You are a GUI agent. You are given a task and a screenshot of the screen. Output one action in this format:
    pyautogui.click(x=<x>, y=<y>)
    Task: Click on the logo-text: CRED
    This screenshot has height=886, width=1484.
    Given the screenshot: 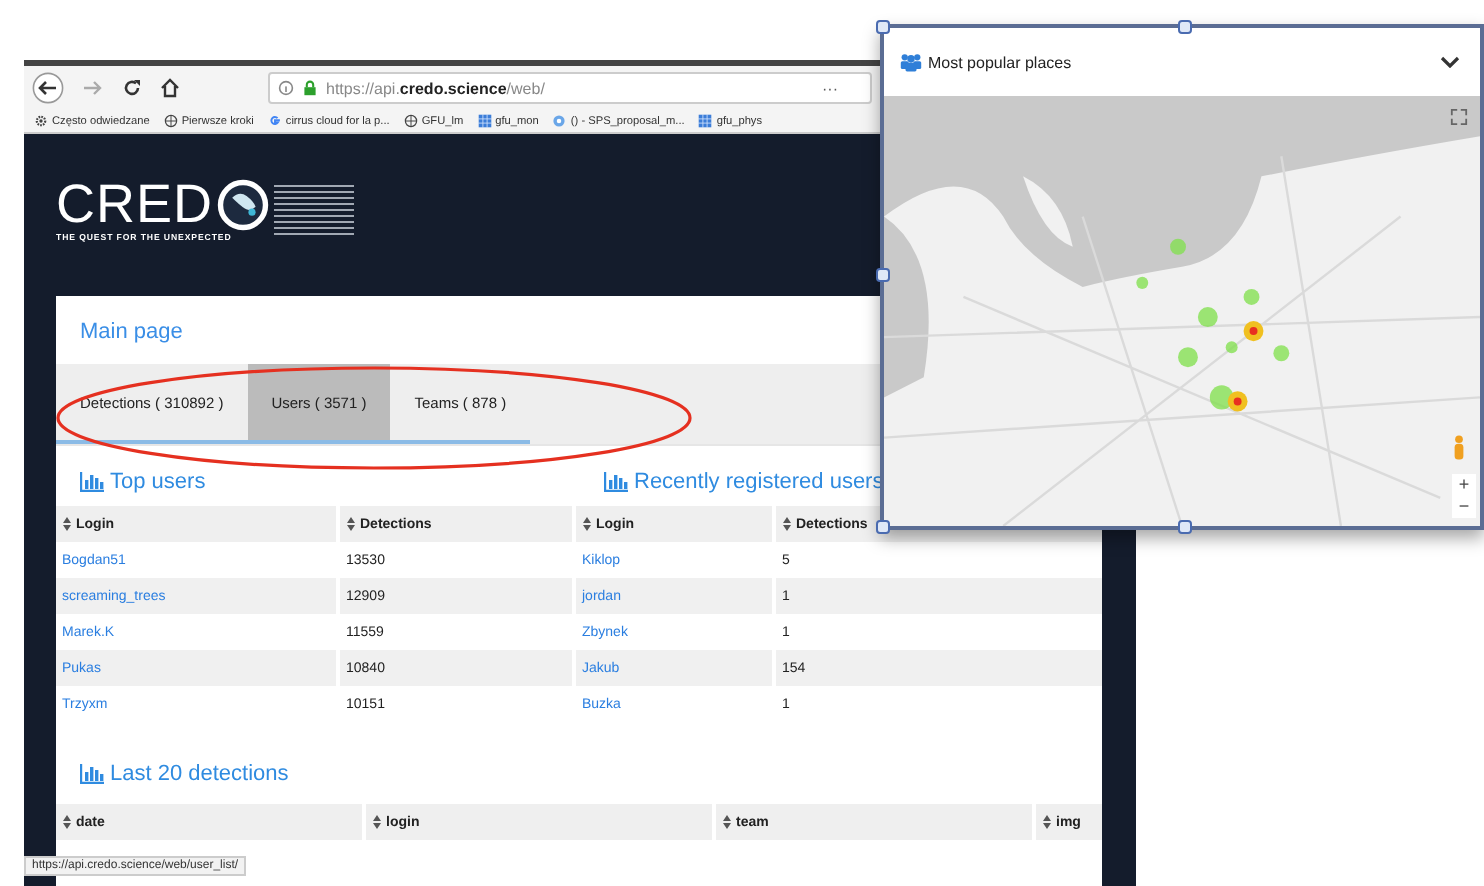 What is the action you would take?
    pyautogui.click(x=135, y=205)
    